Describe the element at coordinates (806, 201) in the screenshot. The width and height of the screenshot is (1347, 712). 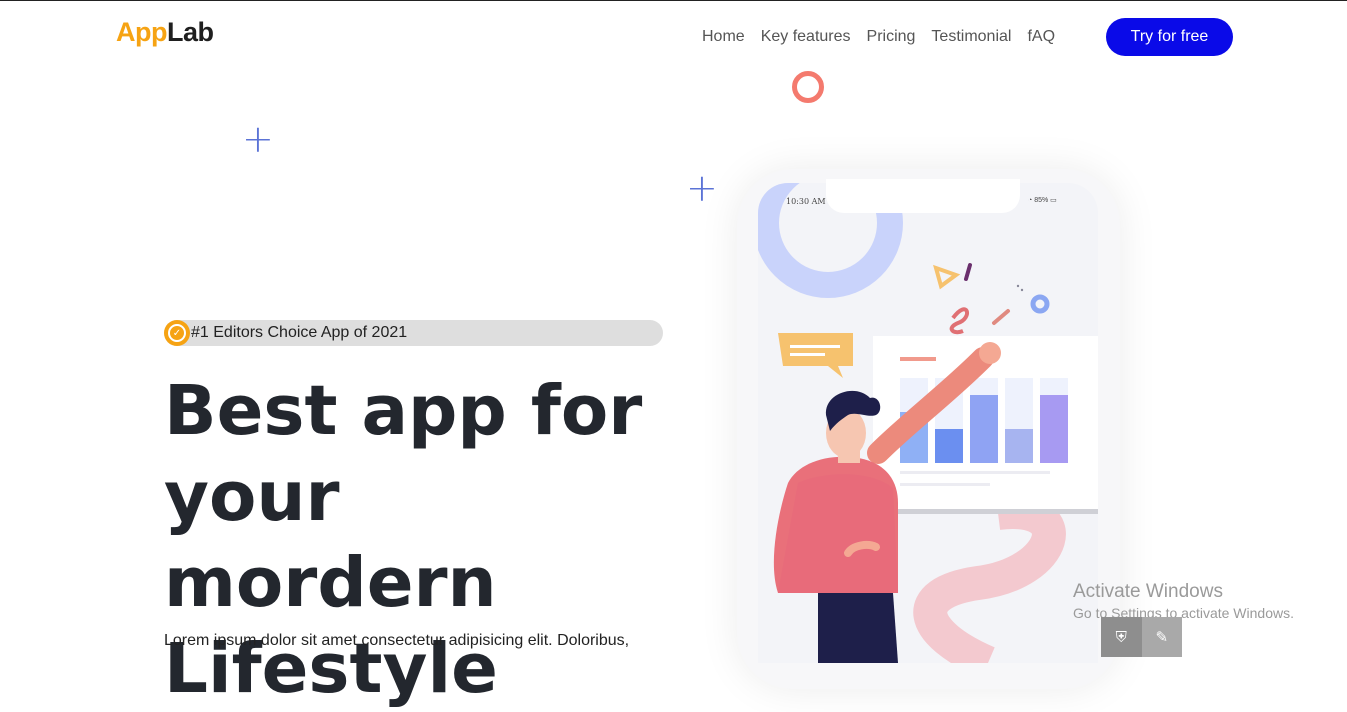
I see `phone-time: 10:30 AM` at that location.